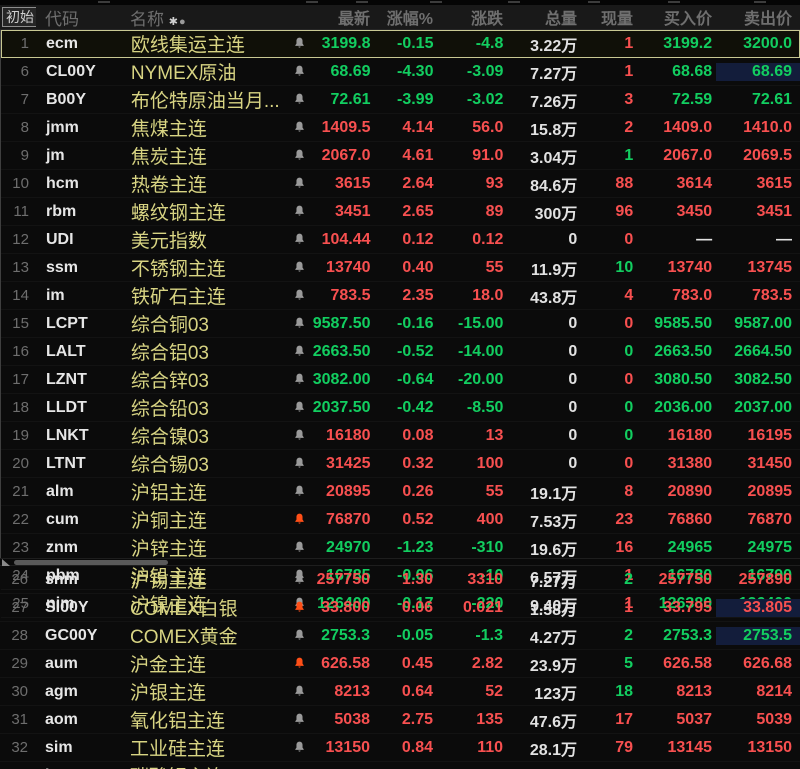 Image resolution: width=800 pixels, height=769 pixels. I want to click on cell-current-volume: 88, so click(624, 183).